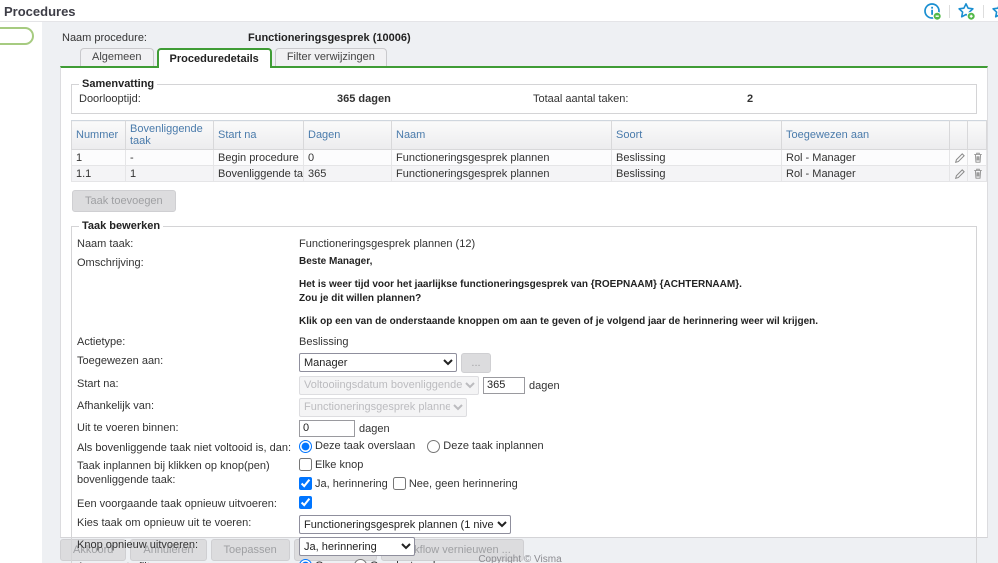 This screenshot has height=563, width=998. What do you see at coordinates (455, 484) in the screenshot?
I see `checkbox-nee-geen-herinnering: Nee, geen herinnering` at bounding box center [455, 484].